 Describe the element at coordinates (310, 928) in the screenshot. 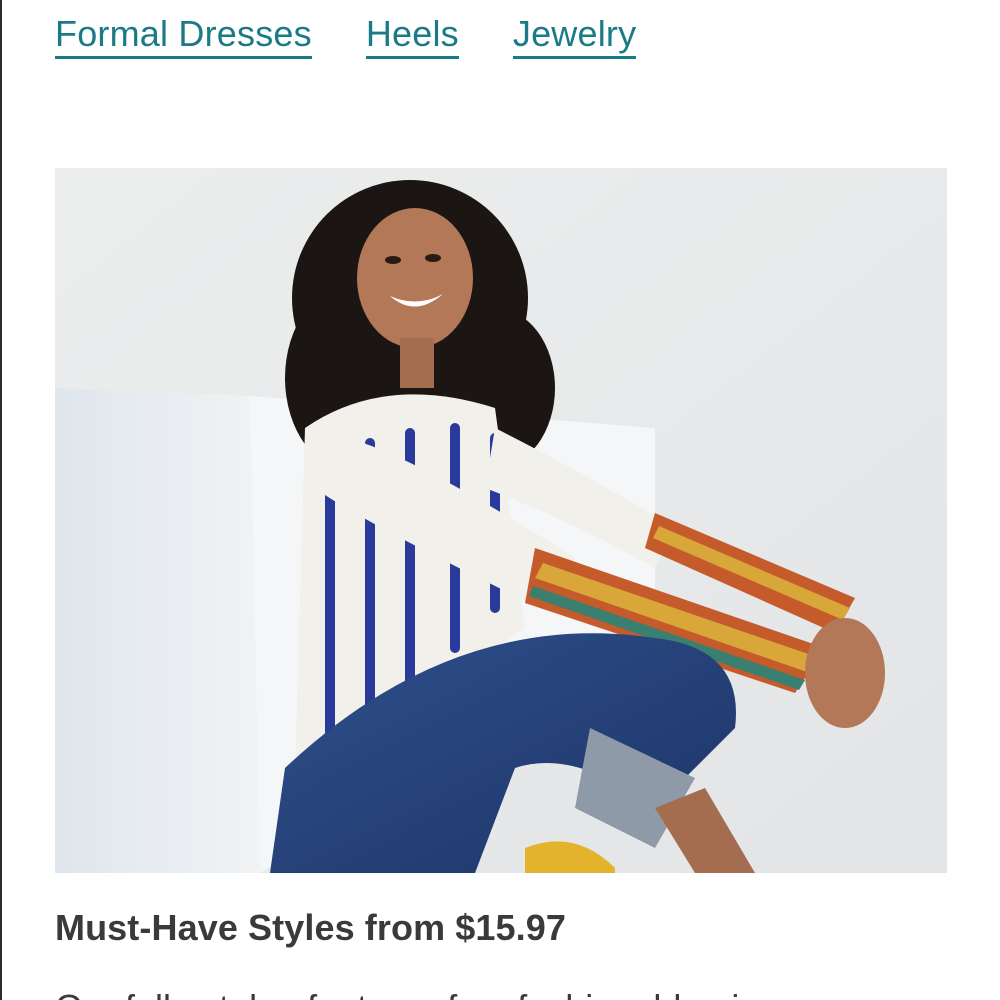

I see `promo-headline: Must-Have Styles from $15.97` at that location.